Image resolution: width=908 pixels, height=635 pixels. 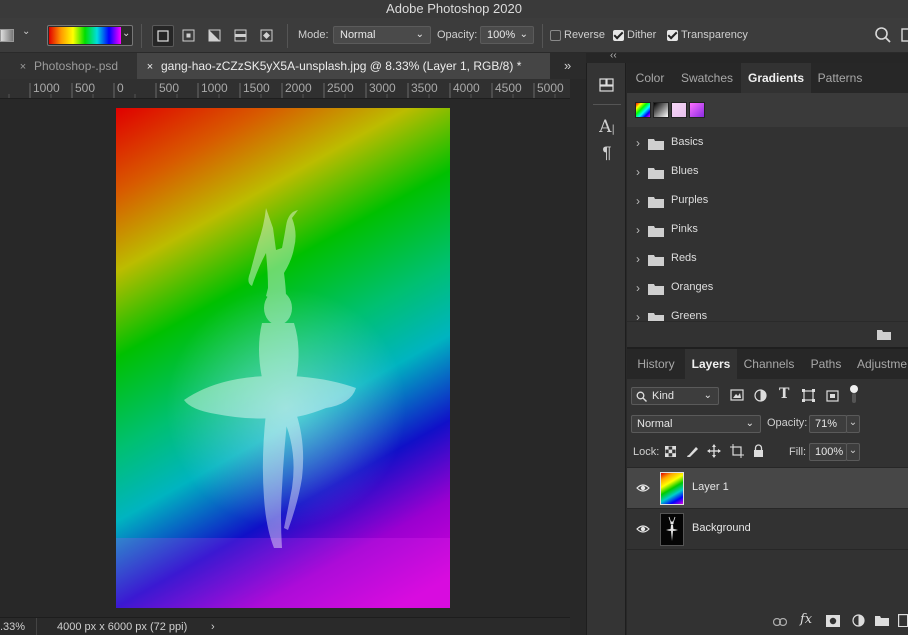 I want to click on filter-pixel-icon, so click(x=737, y=395).